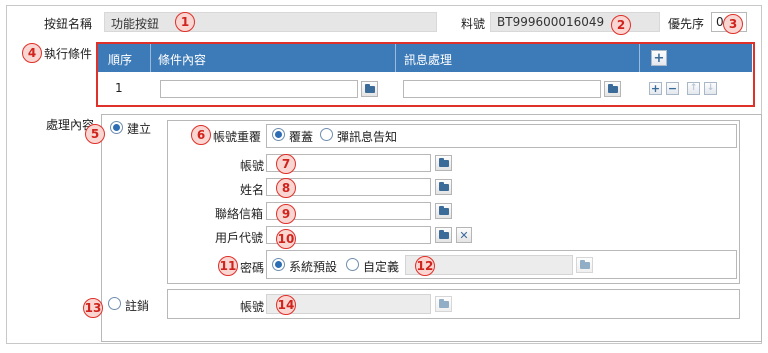 This screenshot has height=353, width=768. Describe the element at coordinates (120, 60) in the screenshot. I see `col-seq: 順序` at that location.